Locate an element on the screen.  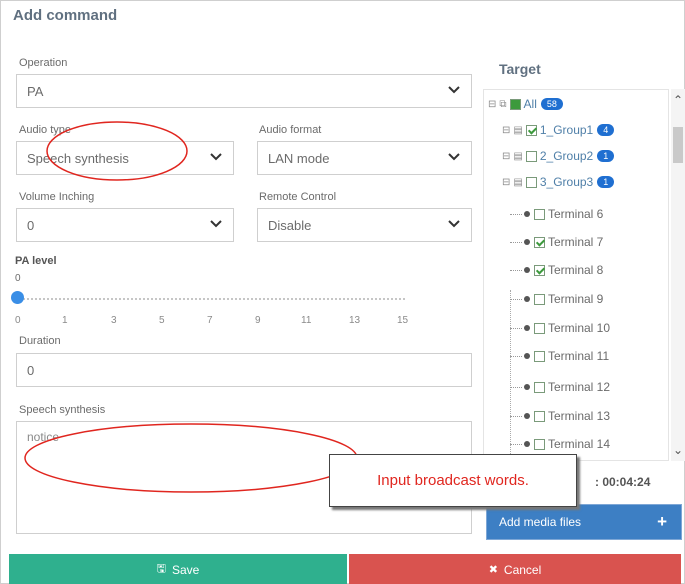
group-label: 3_Group3 is located at coordinates (566, 182).